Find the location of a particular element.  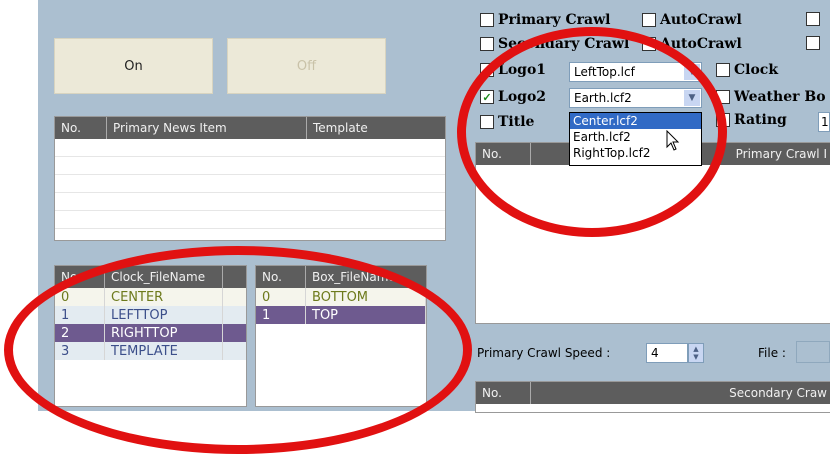

news-table-header: No. Primary News Item Template is located at coordinates (250, 128).